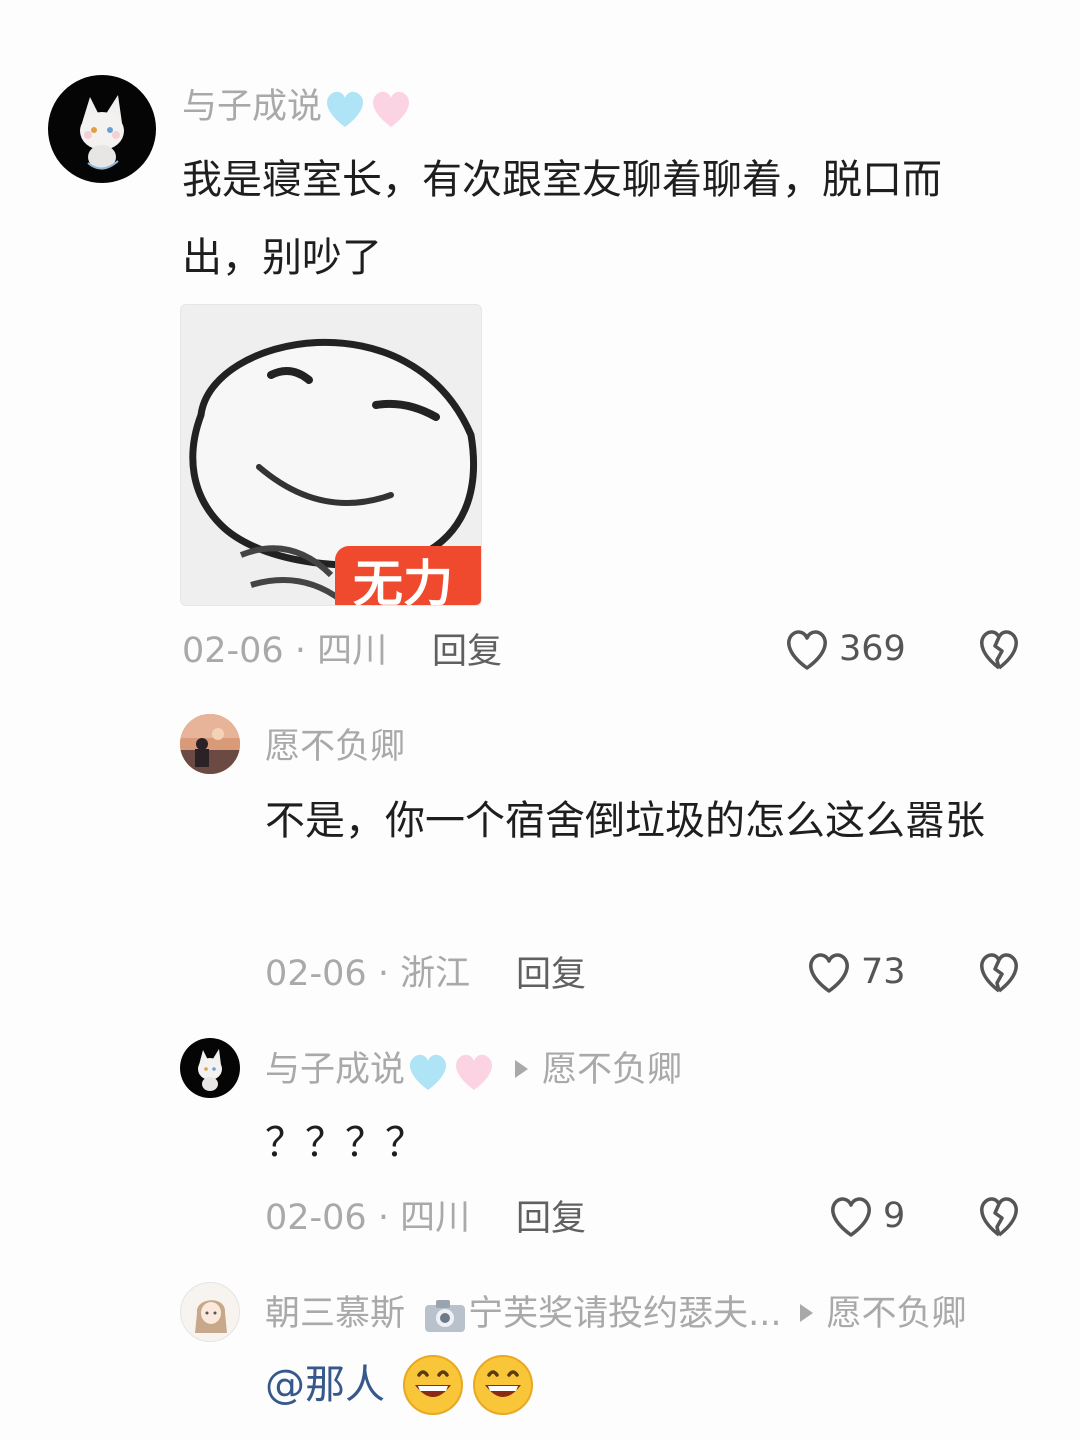 The height and width of the screenshot is (1440, 1080). What do you see at coordinates (368, 974) in the screenshot?
I see `comment-meta: 02-06 · 浙江` at bounding box center [368, 974].